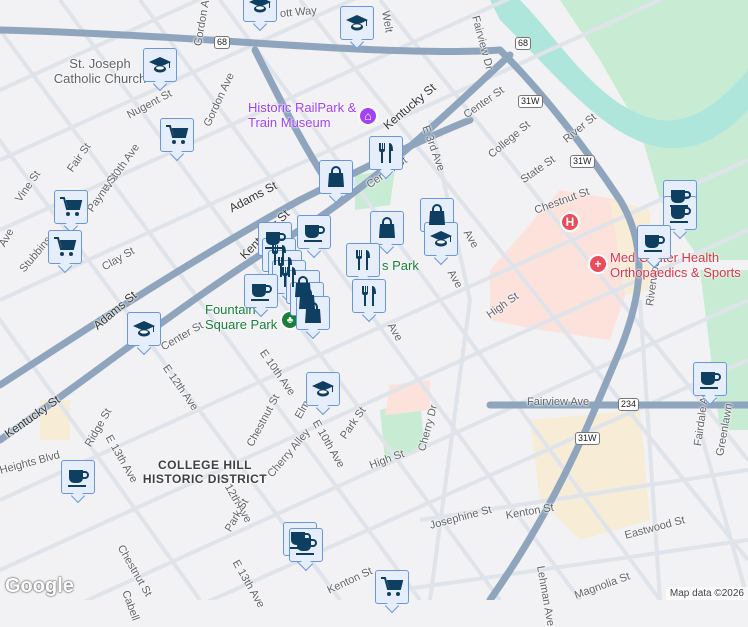  What do you see at coordinates (570, 222) in the screenshot?
I see `hospital-icon: H` at bounding box center [570, 222].